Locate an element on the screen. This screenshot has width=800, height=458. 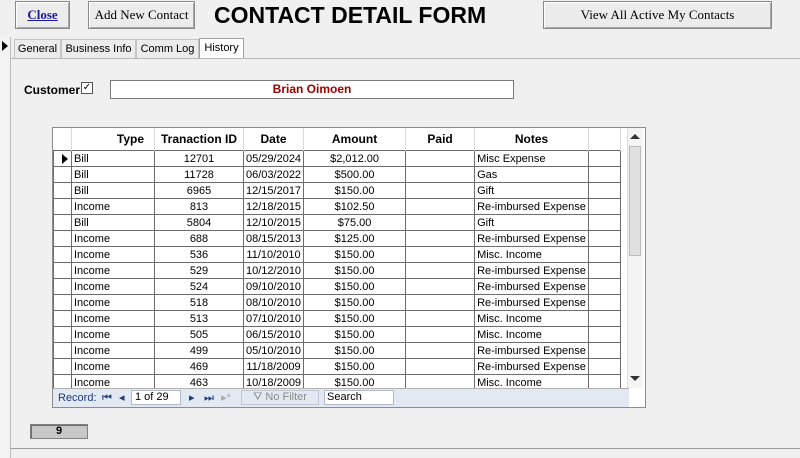
view-all-active-contacts-button: View All Active My Contacts is located at coordinates (657, 15).